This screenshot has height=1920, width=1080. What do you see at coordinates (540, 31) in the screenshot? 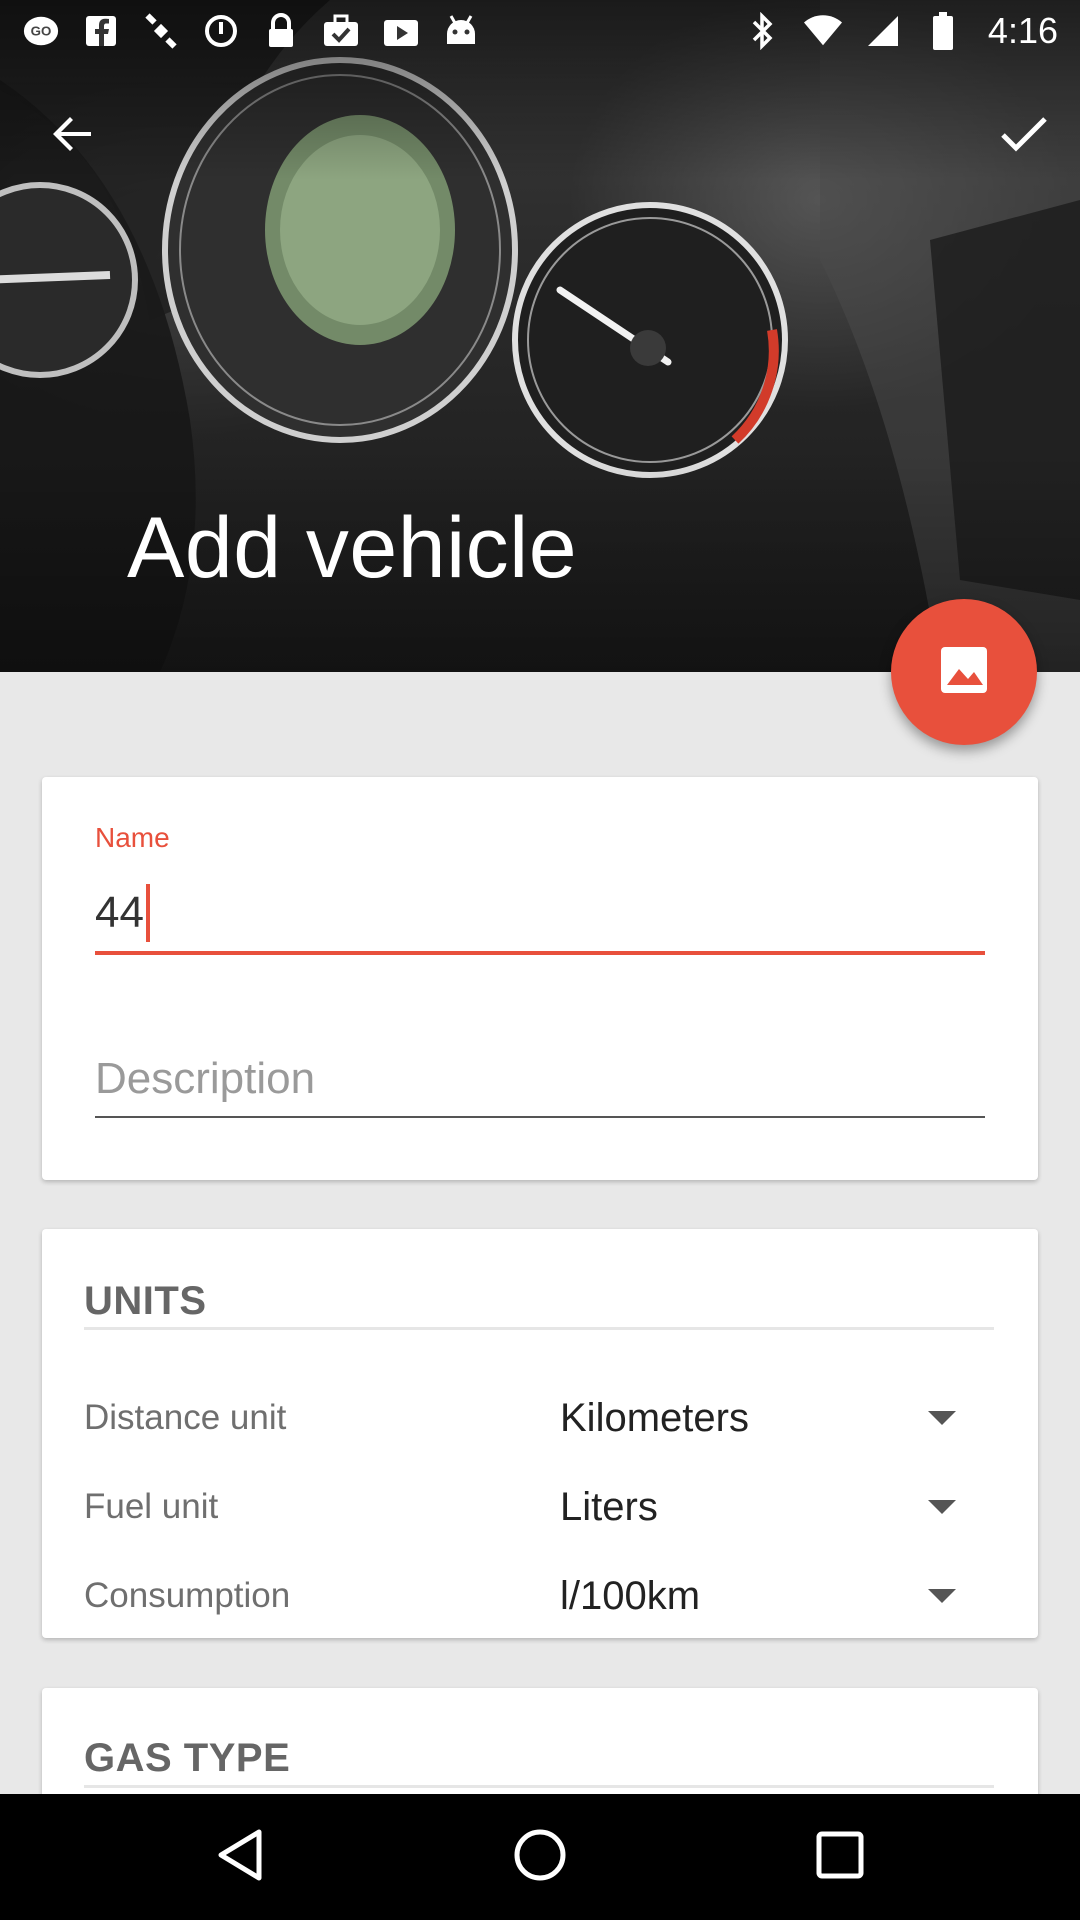
I see `status-bar: GO 4:16` at bounding box center [540, 31].